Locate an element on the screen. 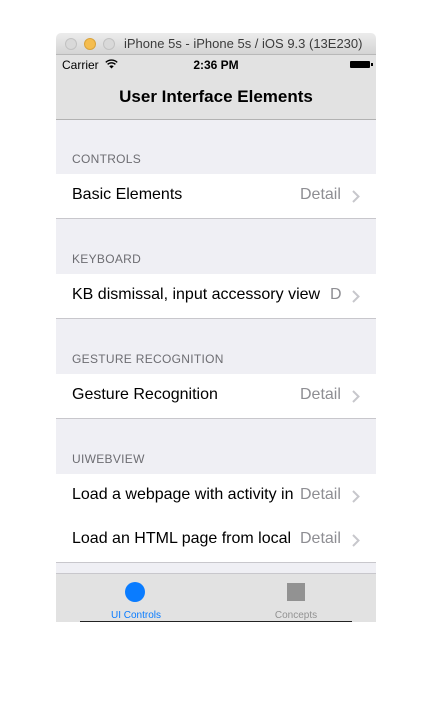 Image resolution: width=432 pixels, height=702 pixels. status-time: 2:36 PM is located at coordinates (216, 65).